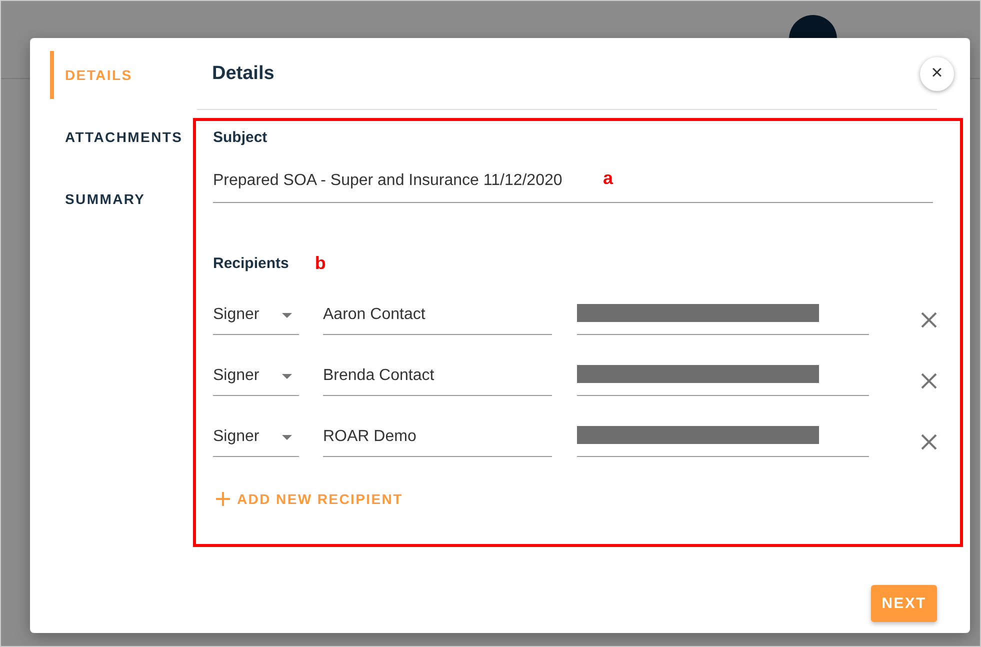  Describe the element at coordinates (937, 73) in the screenshot. I see `close-button: ×` at that location.